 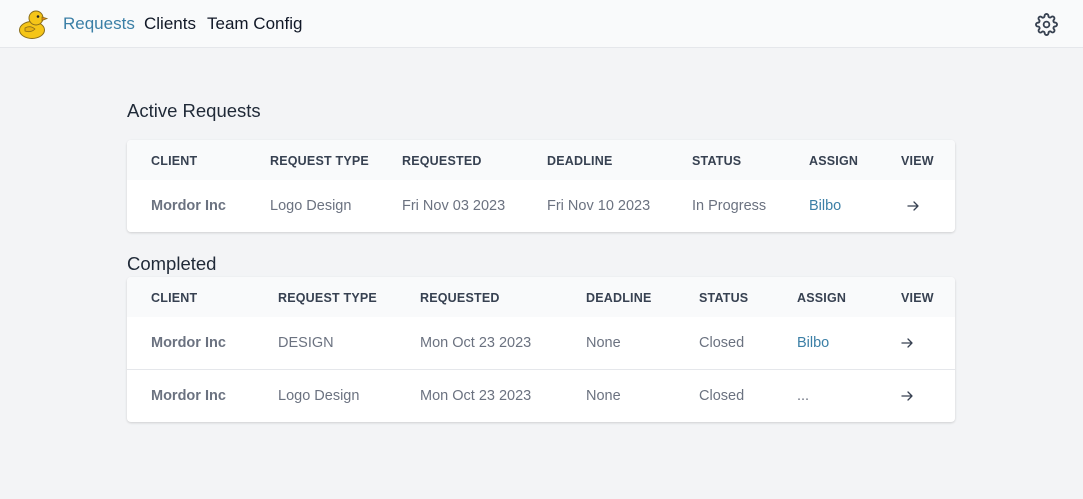 What do you see at coordinates (1046, 24) in the screenshot?
I see `gear-icon` at bounding box center [1046, 24].